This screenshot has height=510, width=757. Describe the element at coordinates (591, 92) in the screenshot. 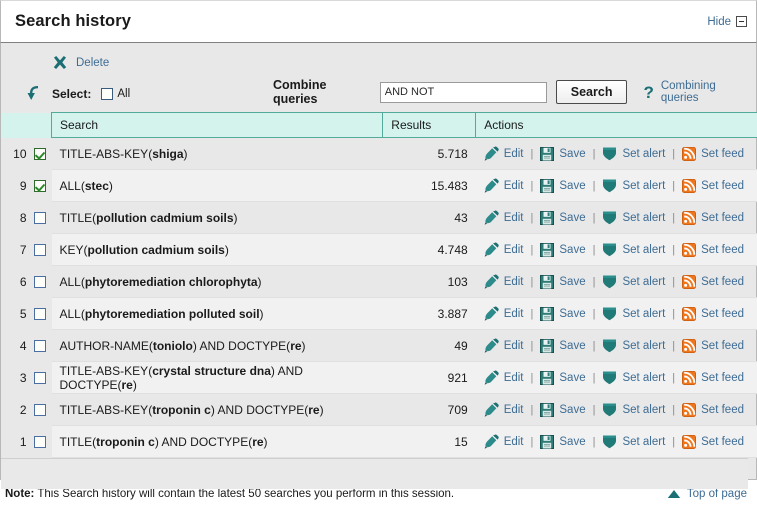

I see `search-button: Search` at that location.